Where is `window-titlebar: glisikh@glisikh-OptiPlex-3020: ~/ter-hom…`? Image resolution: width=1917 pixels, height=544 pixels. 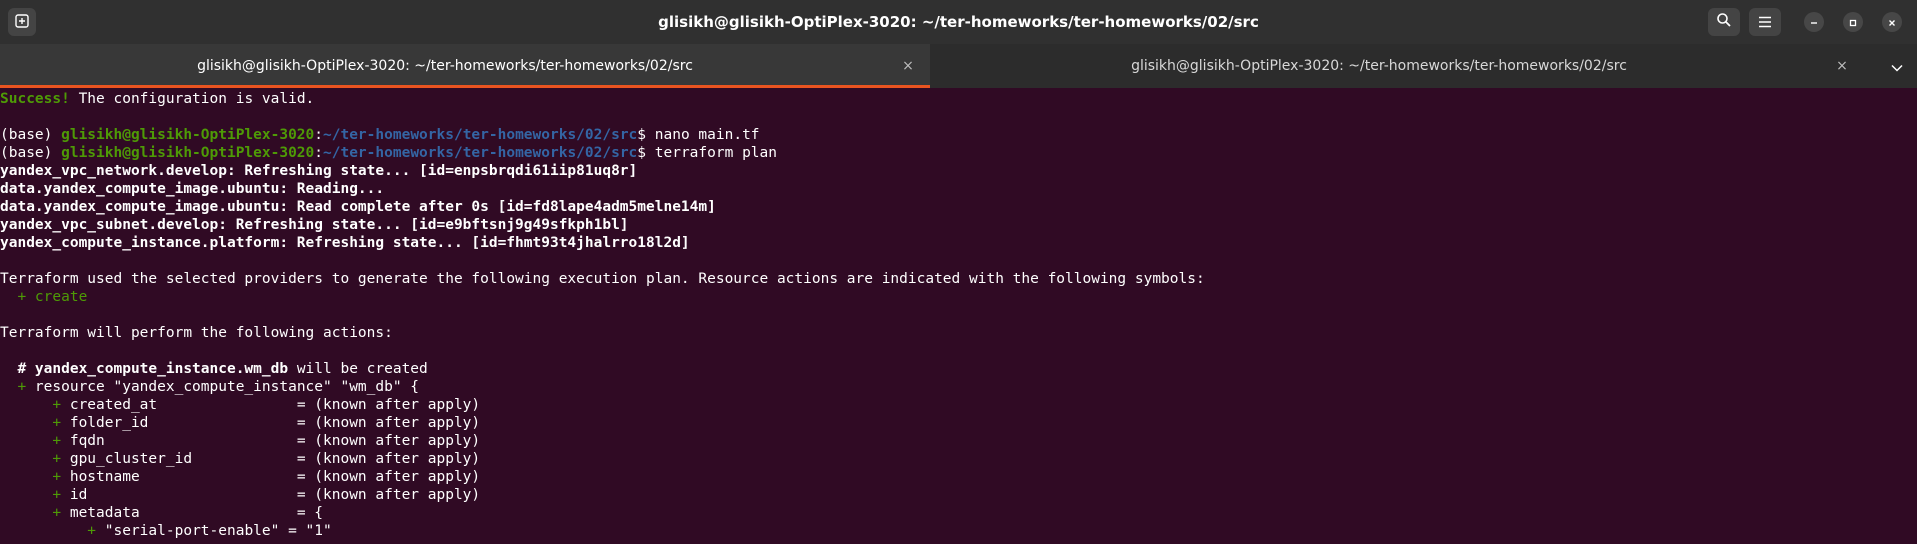 window-titlebar: glisikh@glisikh-OptiPlex-3020: ~/ter-hom… is located at coordinates (958, 22).